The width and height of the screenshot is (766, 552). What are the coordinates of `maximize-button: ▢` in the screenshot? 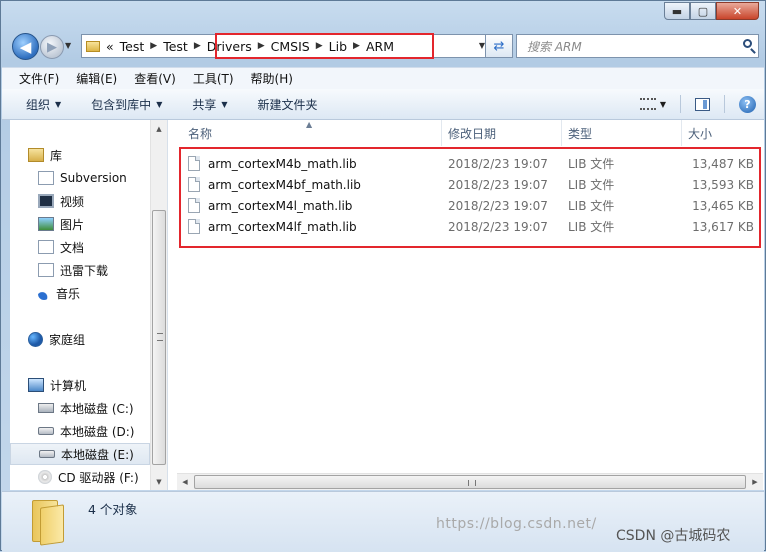 It's located at (703, 11).